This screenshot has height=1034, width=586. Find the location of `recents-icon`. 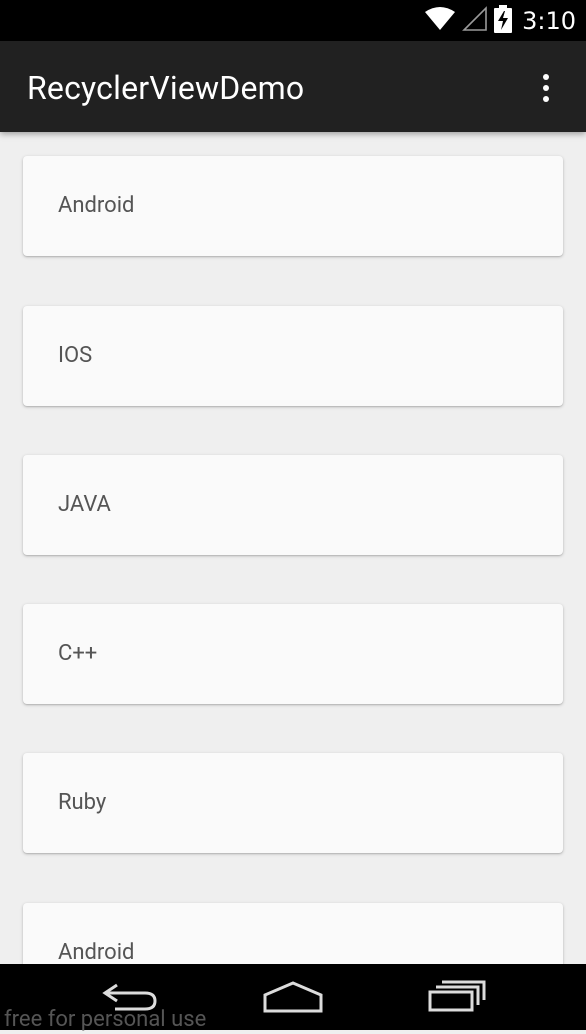

recents-icon is located at coordinates (457, 998).